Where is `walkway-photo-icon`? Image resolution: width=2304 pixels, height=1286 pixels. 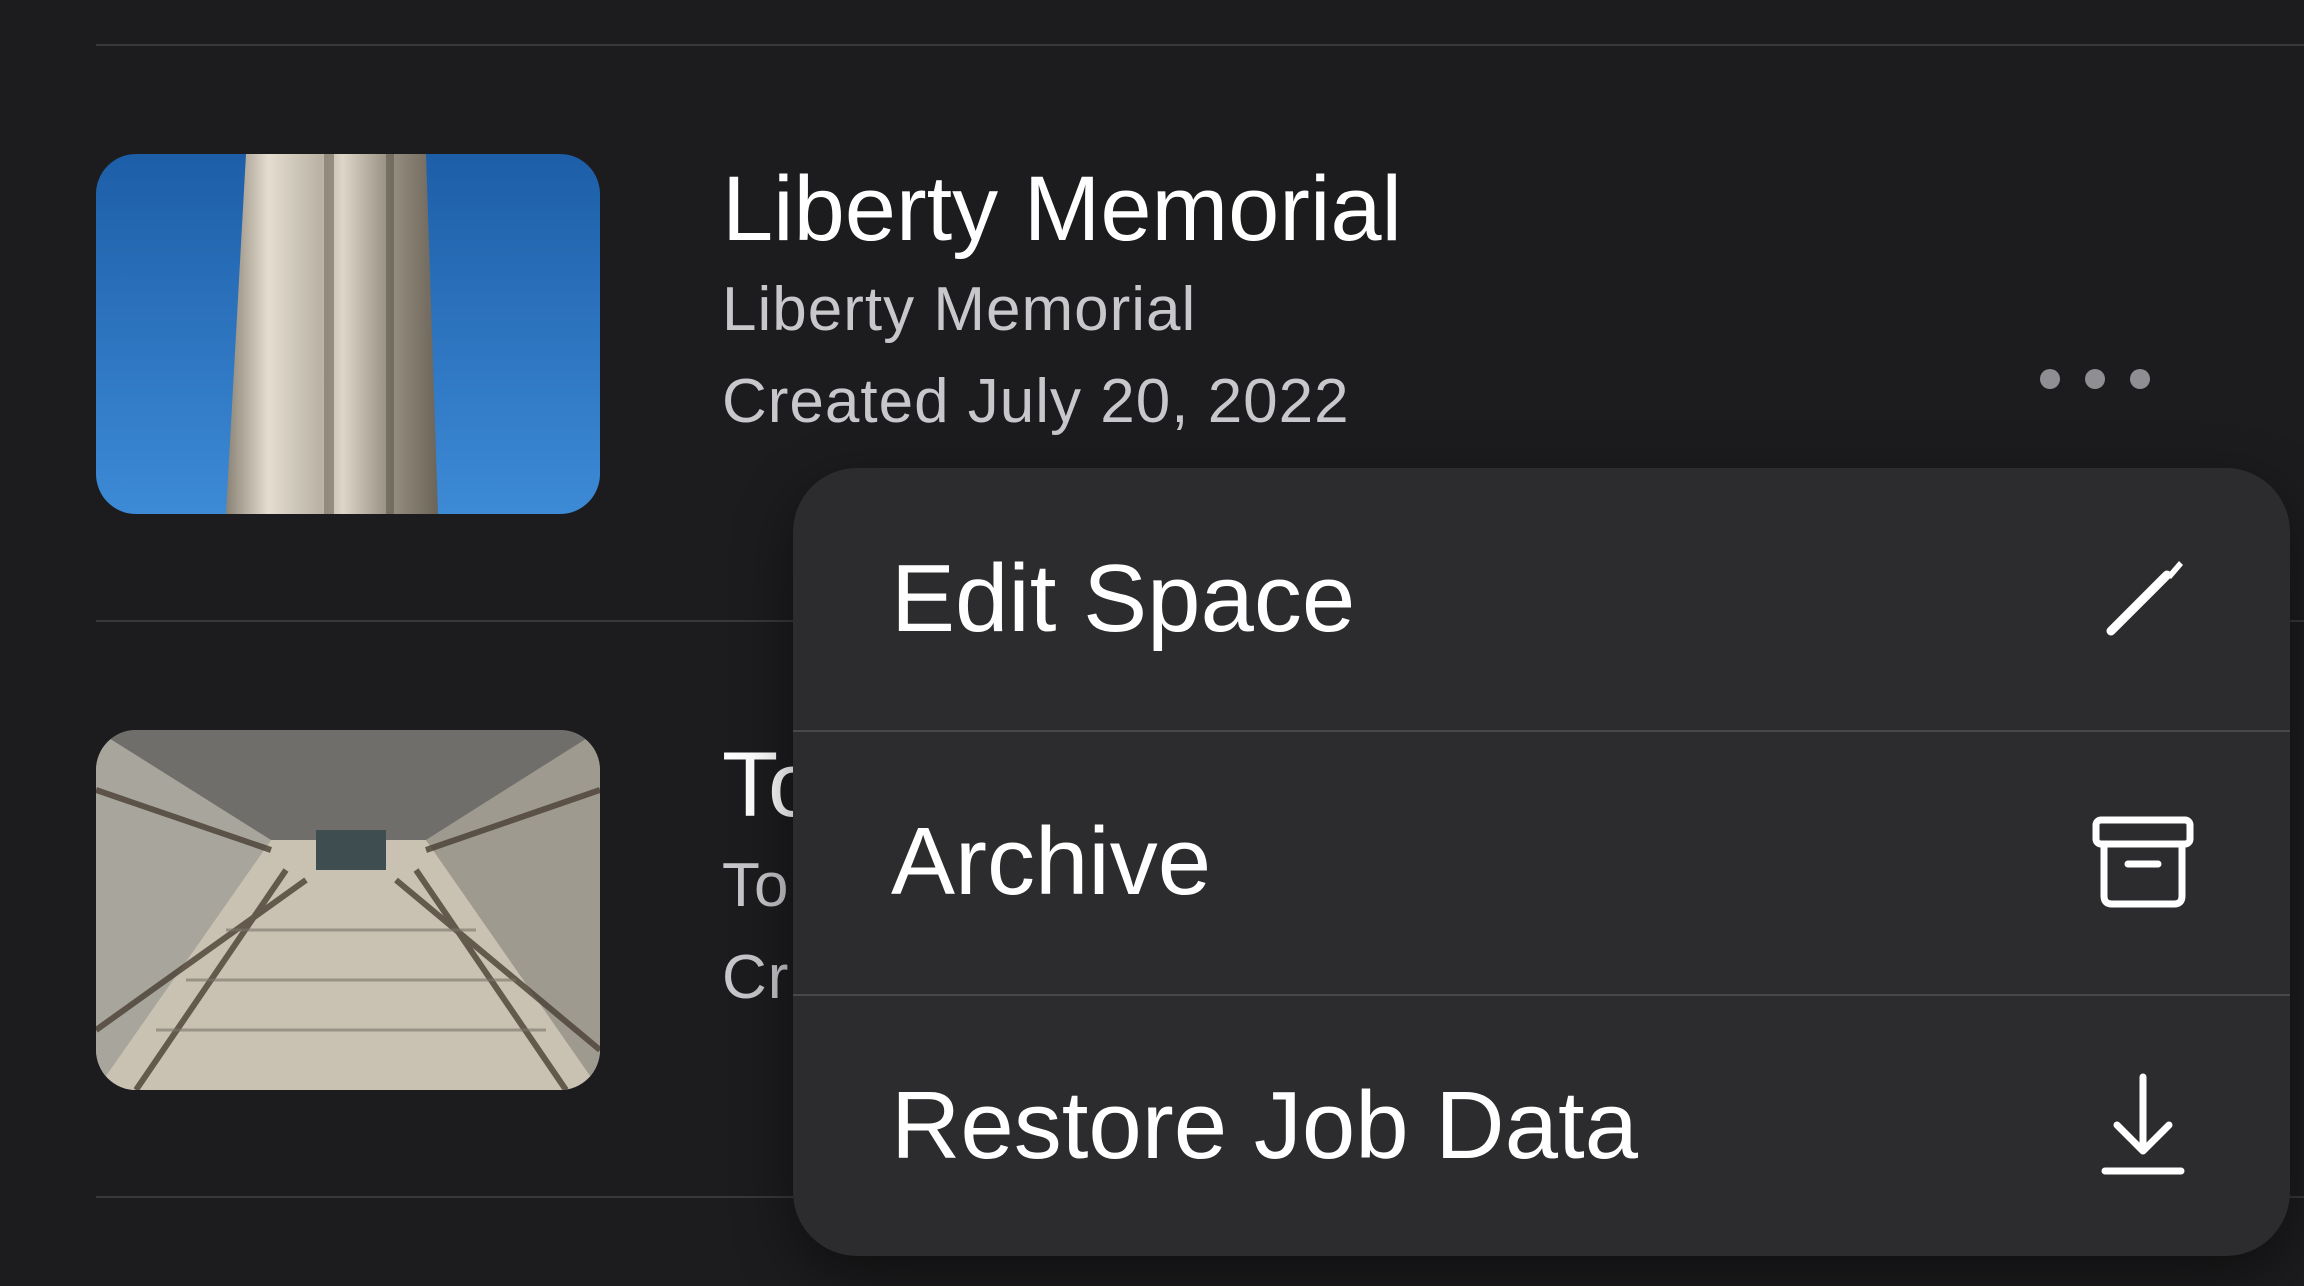 walkway-photo-icon is located at coordinates (348, 910).